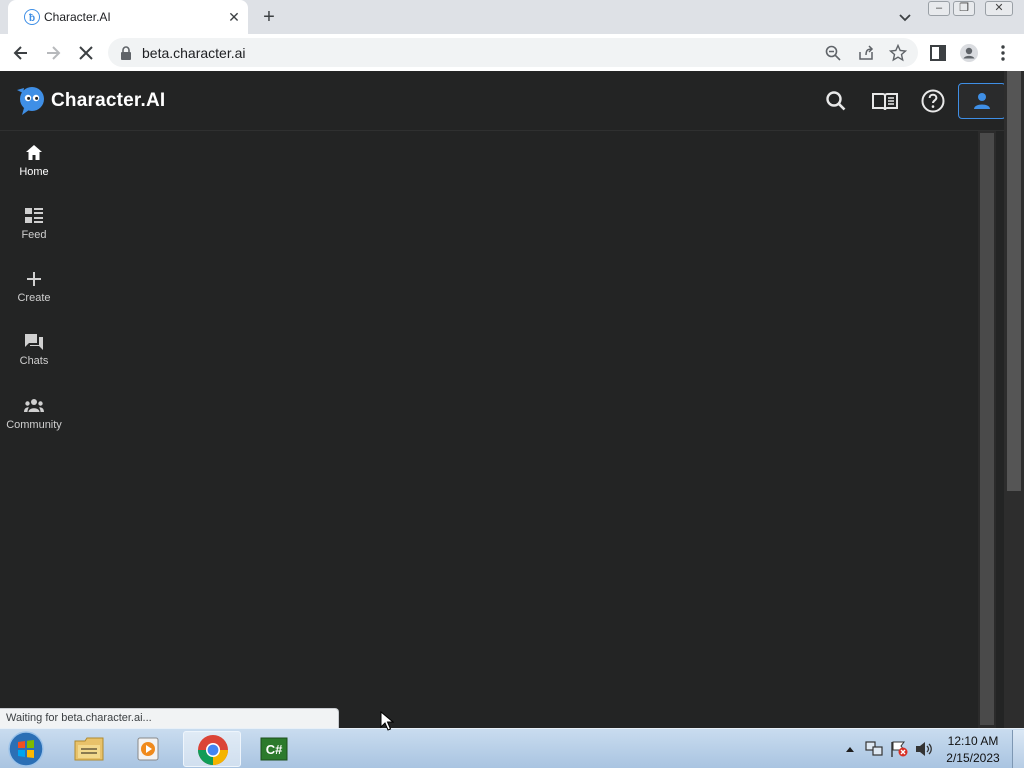  I want to click on folder-icon, so click(89, 749).